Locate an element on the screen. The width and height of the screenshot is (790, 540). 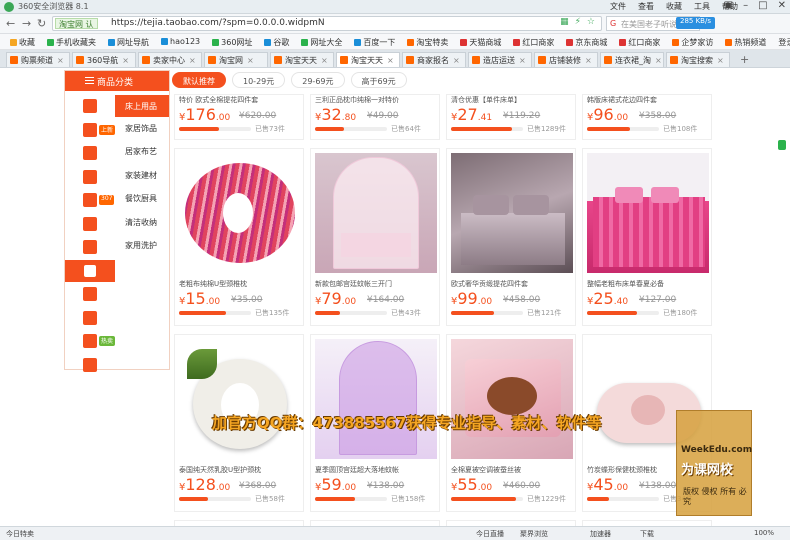
status-browse: 聚界浏览 is located at coordinates (534, 534).